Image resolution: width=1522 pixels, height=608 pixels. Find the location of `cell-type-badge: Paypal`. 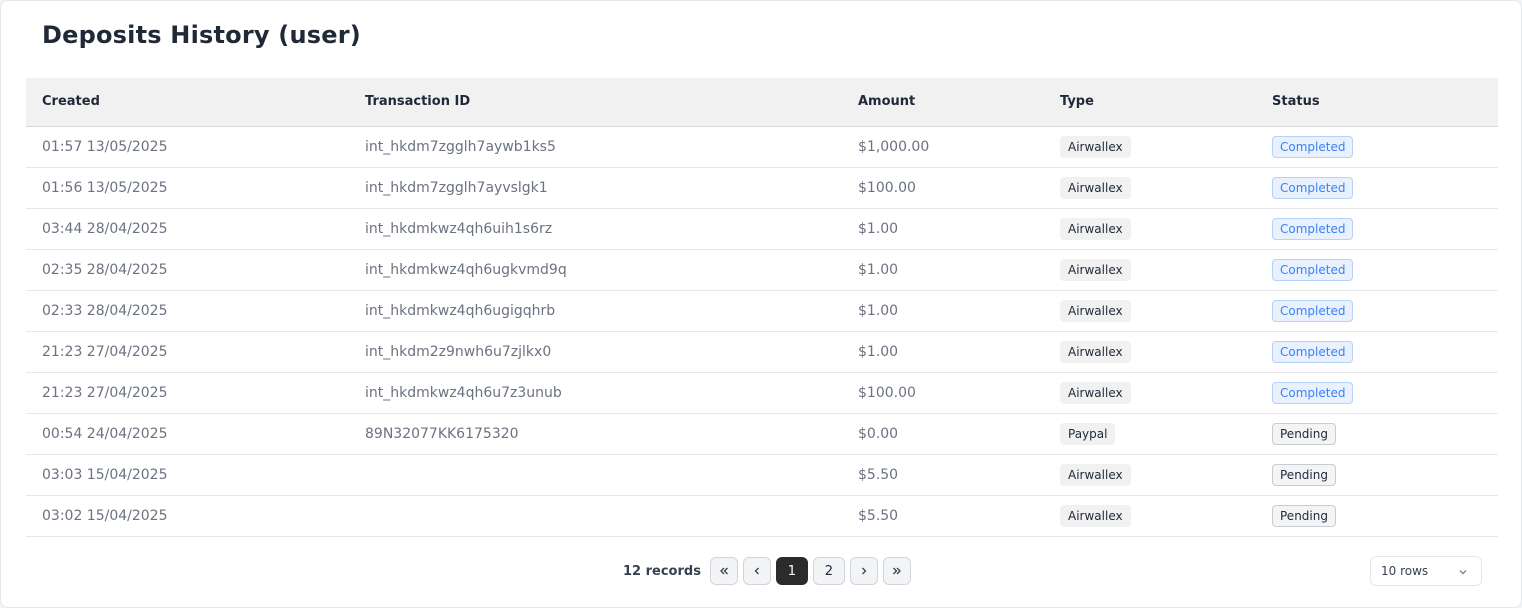

cell-type-badge: Paypal is located at coordinates (1088, 433).